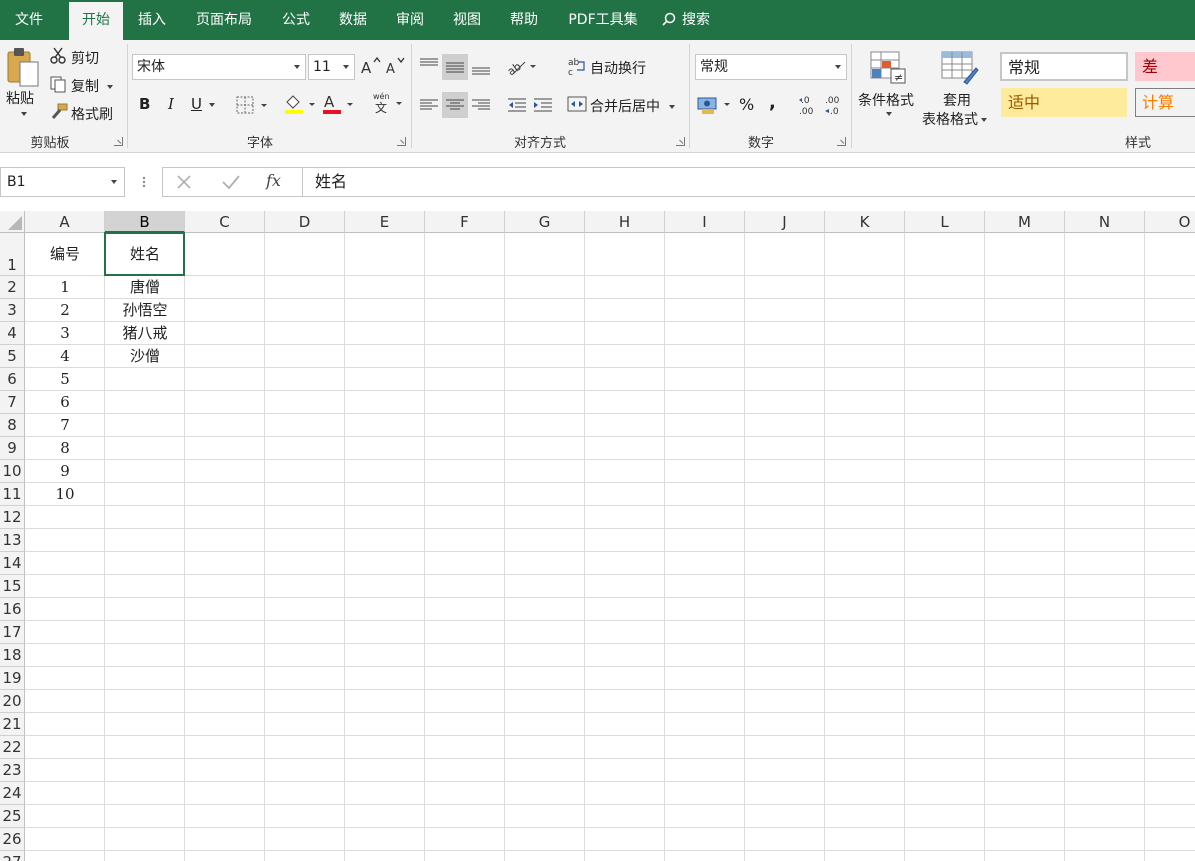 The image size is (1195, 861). I want to click on paste-dropdown, so click(22, 114).